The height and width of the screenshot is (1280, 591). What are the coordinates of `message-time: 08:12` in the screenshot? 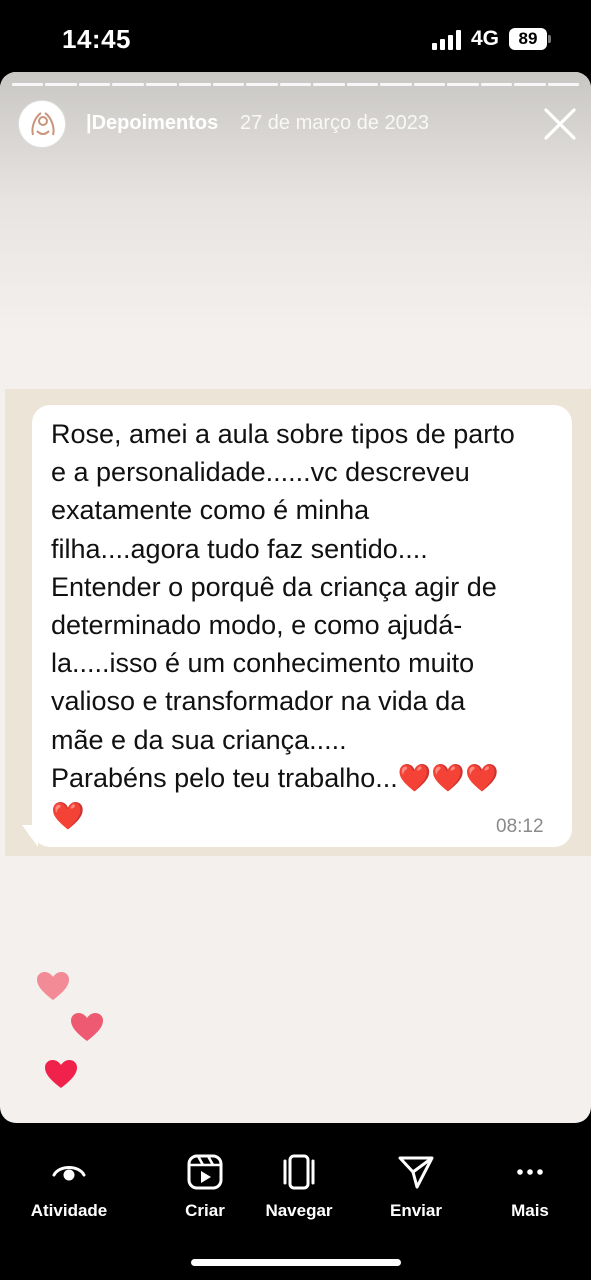 It's located at (520, 826).